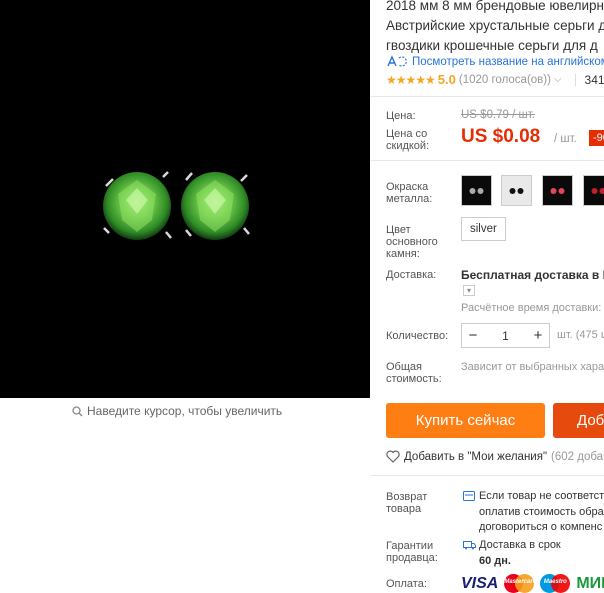  I want to click on stone-color-label: Цвет основного камня:, so click(412, 242).